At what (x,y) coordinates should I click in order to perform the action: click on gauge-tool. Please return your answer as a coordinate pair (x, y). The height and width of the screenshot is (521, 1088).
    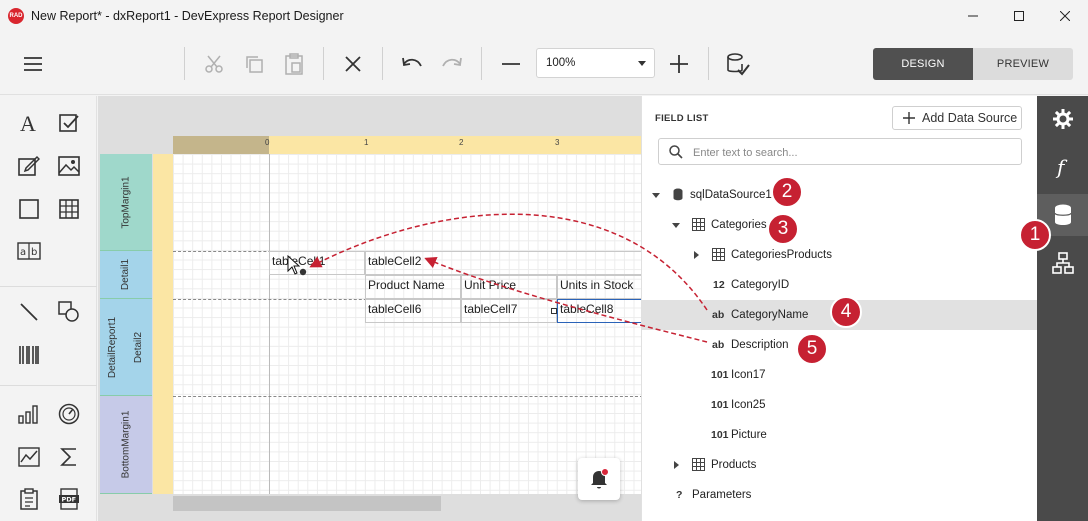
    Looking at the image, I should click on (69, 414).